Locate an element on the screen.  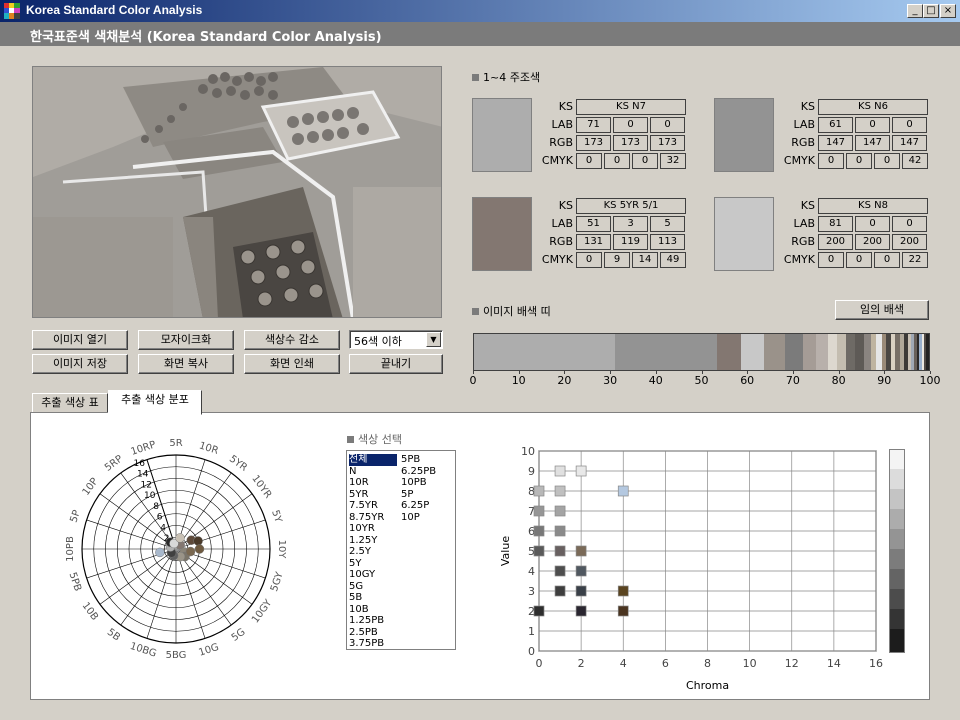
hue-option: 6.25P is located at coordinates (418, 506).